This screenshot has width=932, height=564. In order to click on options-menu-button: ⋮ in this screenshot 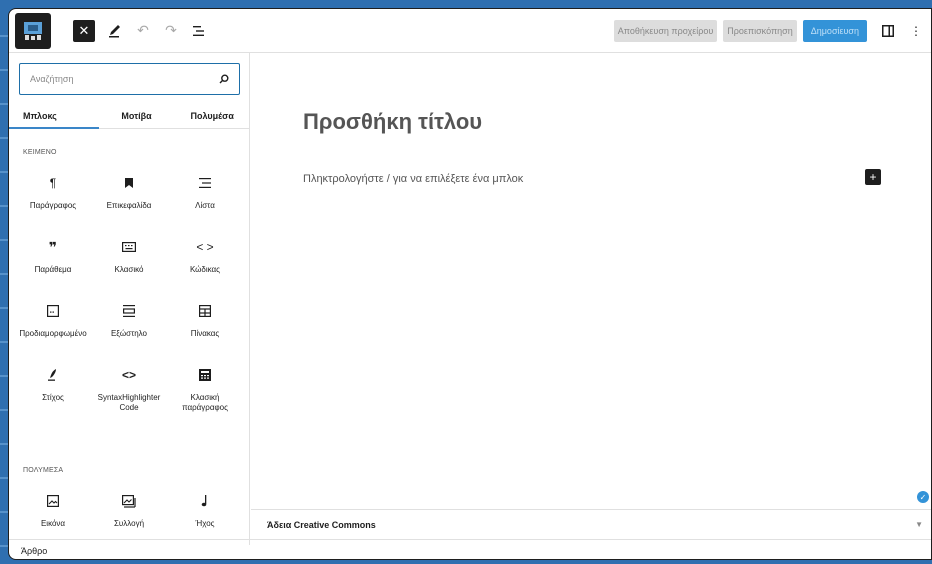, I will do `click(916, 31)`.